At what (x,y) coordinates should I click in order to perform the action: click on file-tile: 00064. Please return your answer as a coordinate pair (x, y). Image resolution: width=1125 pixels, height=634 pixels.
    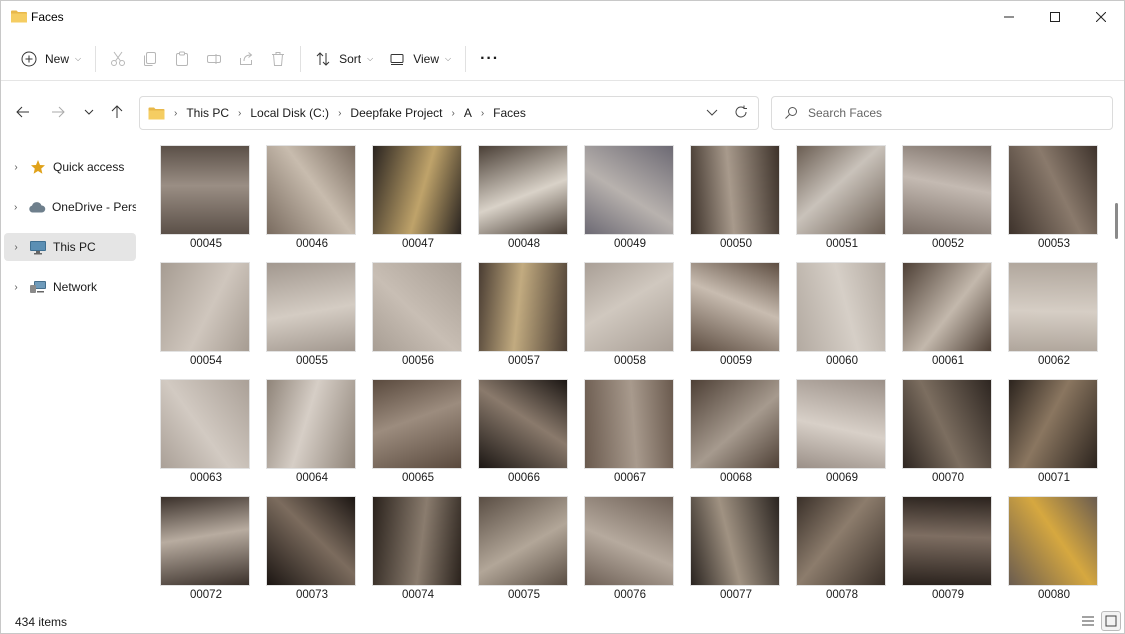
    Looking at the image, I should click on (309, 432).